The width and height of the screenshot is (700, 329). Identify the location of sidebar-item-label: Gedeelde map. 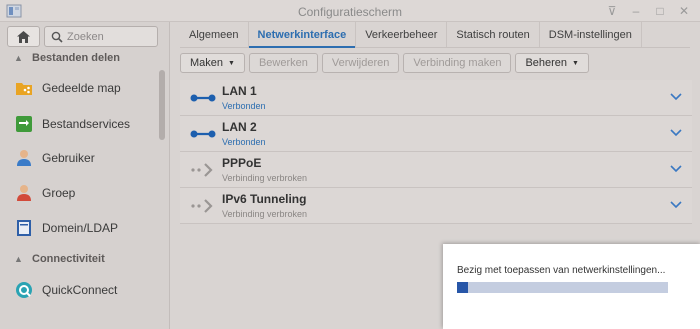
(81, 88).